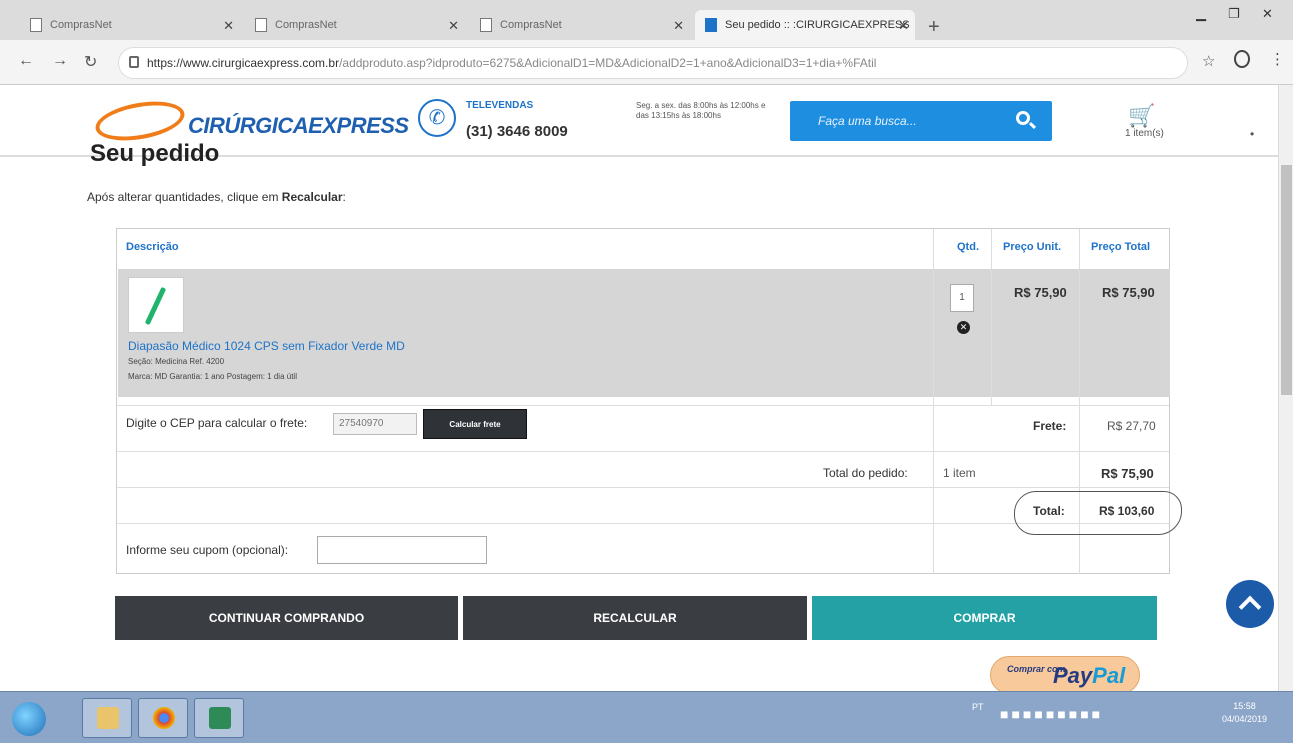 Image resolution: width=1293 pixels, height=743 pixels. I want to click on paypal-logo: PayPal, so click(1089, 676).